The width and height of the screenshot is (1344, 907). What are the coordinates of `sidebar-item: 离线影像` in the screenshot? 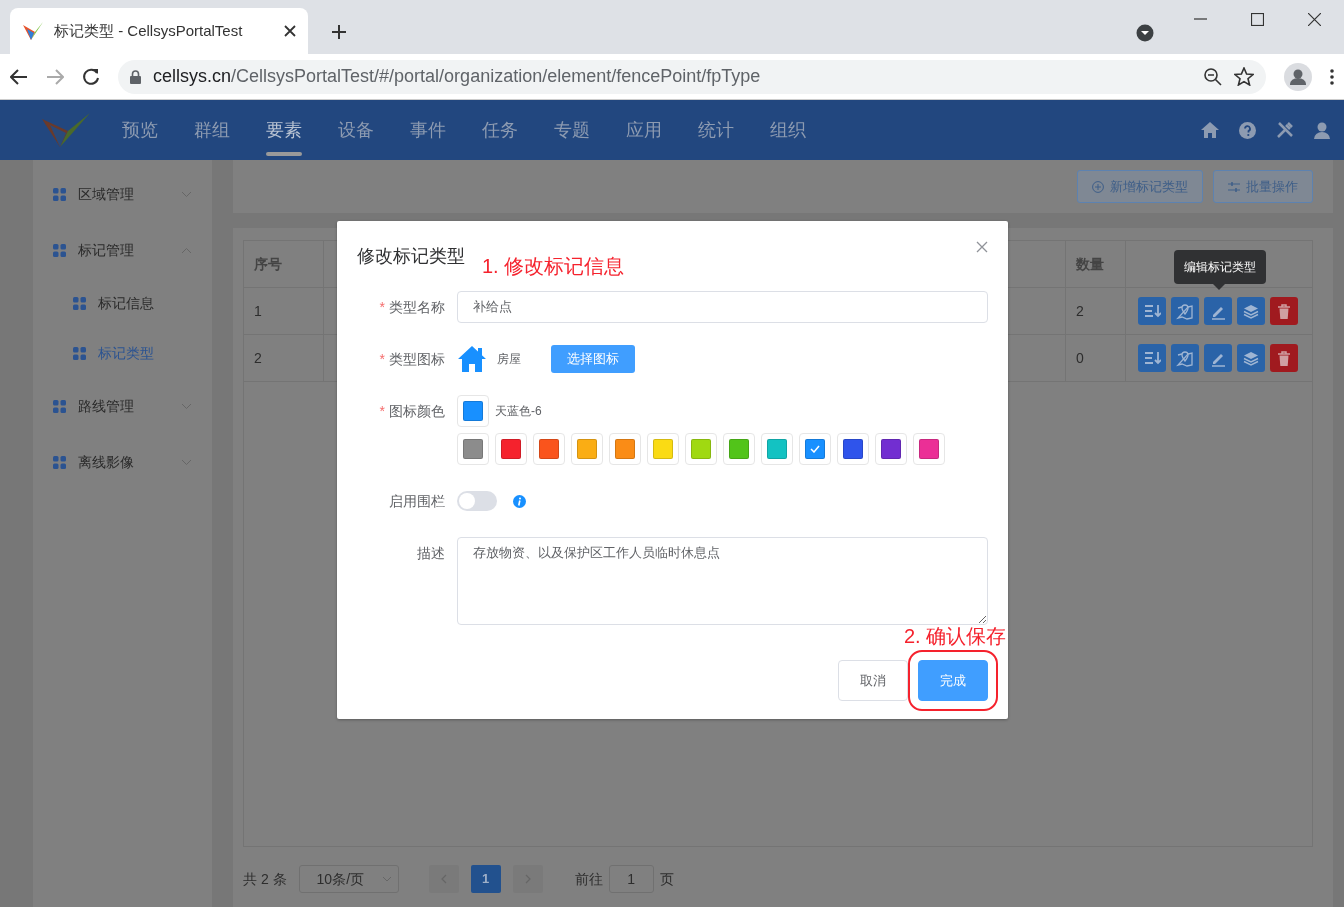 It's located at (122, 462).